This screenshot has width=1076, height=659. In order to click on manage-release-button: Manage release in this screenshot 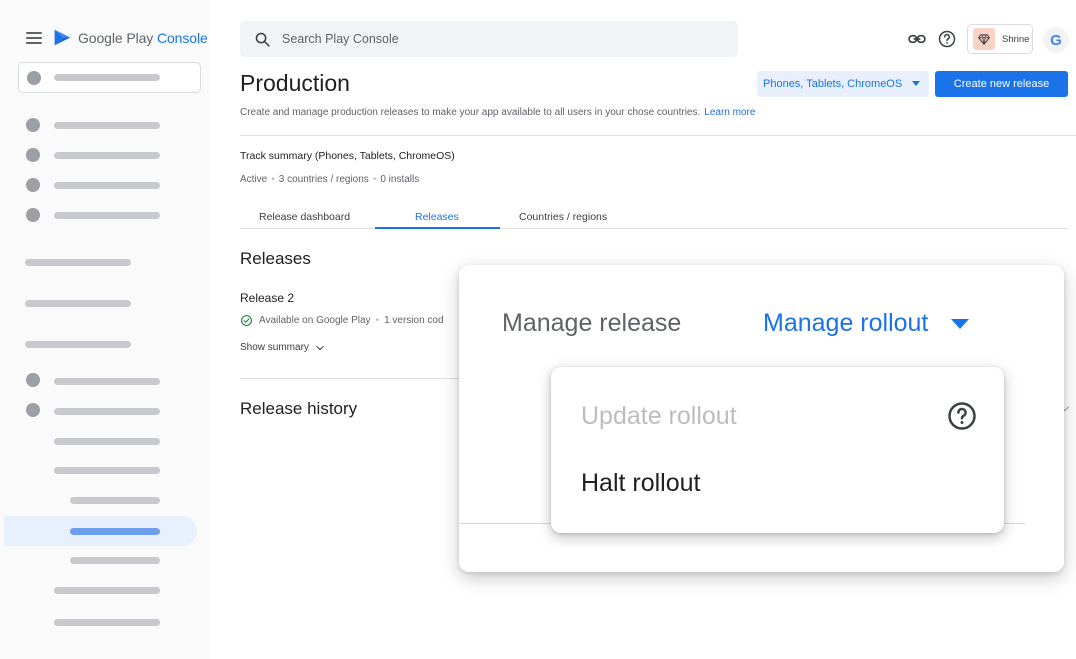, I will do `click(591, 323)`.